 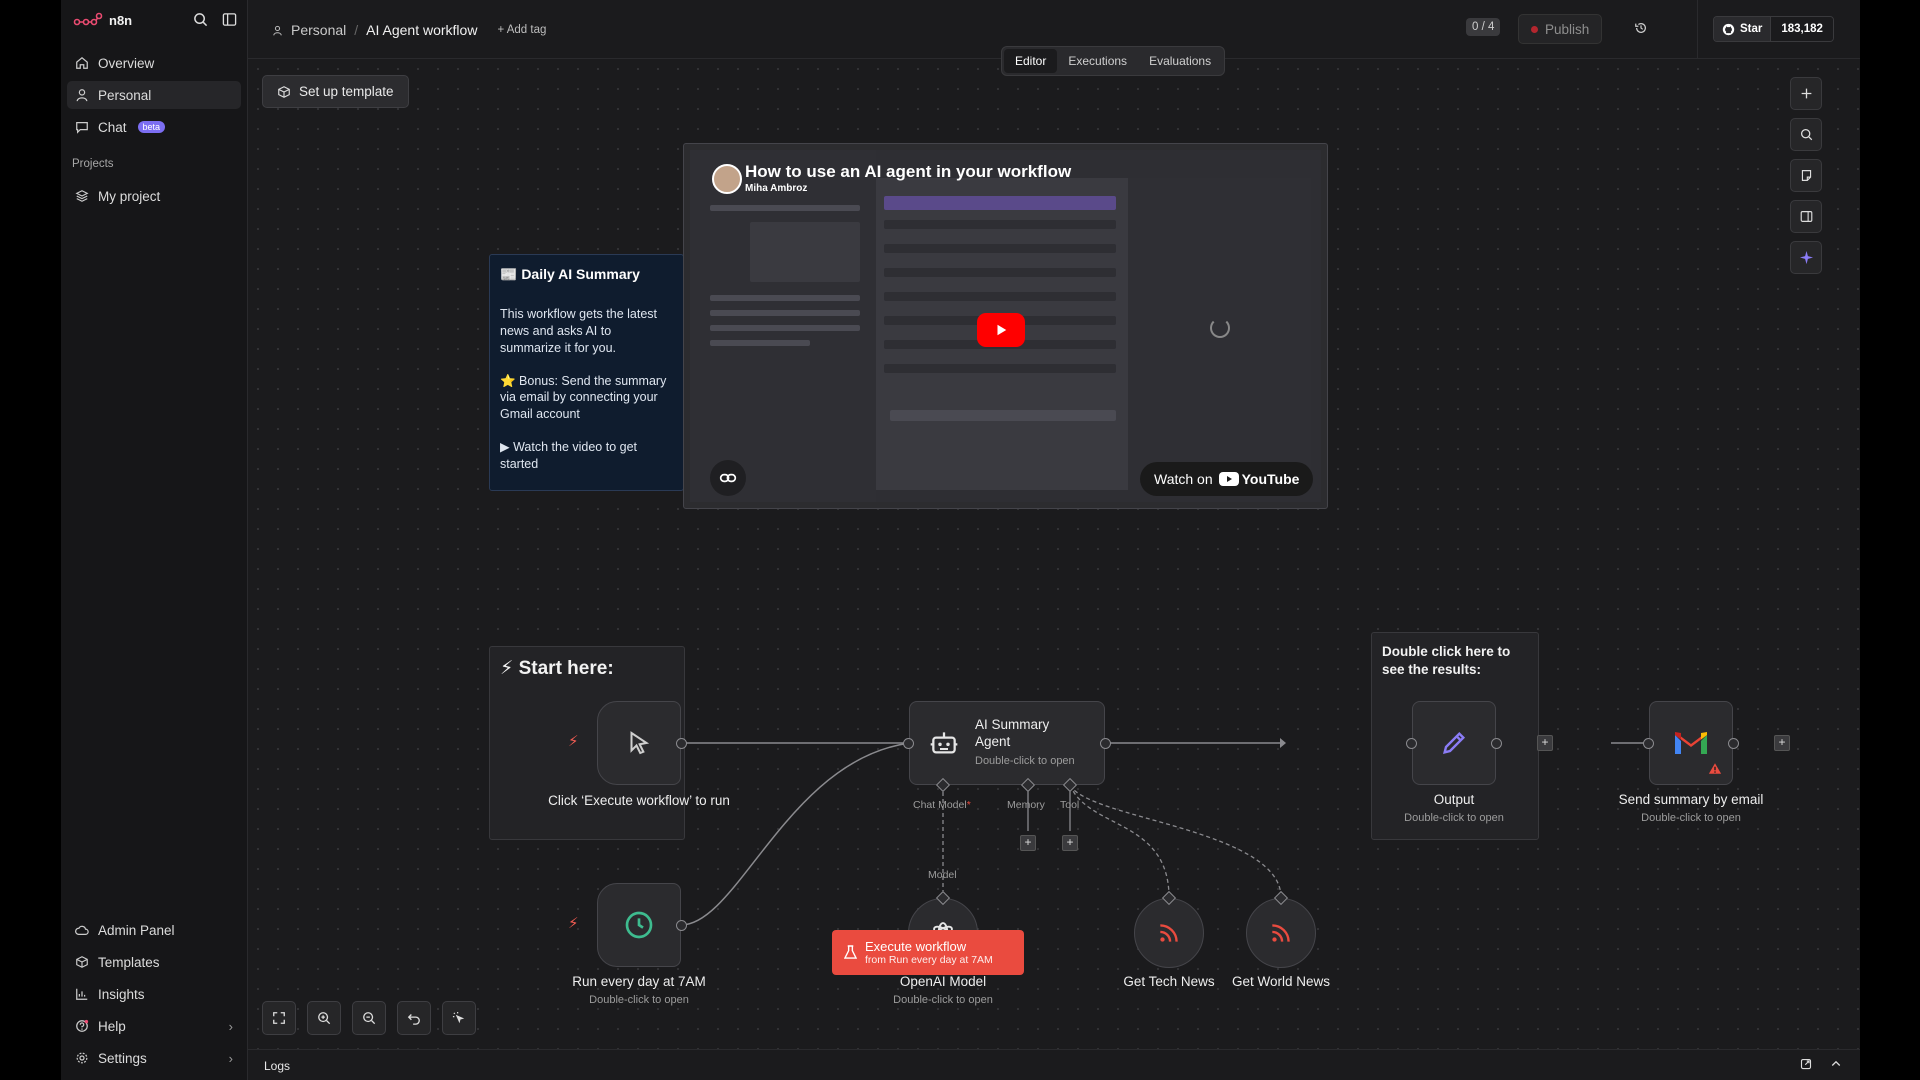 What do you see at coordinates (229, 19) in the screenshot?
I see `sidebar-toggle-icon` at bounding box center [229, 19].